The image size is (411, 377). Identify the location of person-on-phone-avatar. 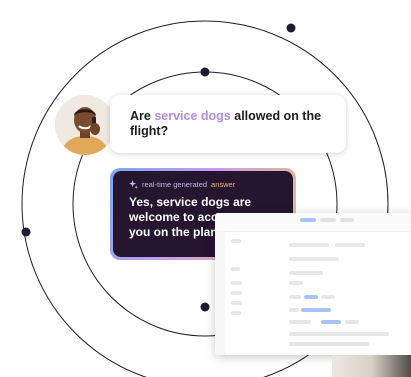
(85, 125).